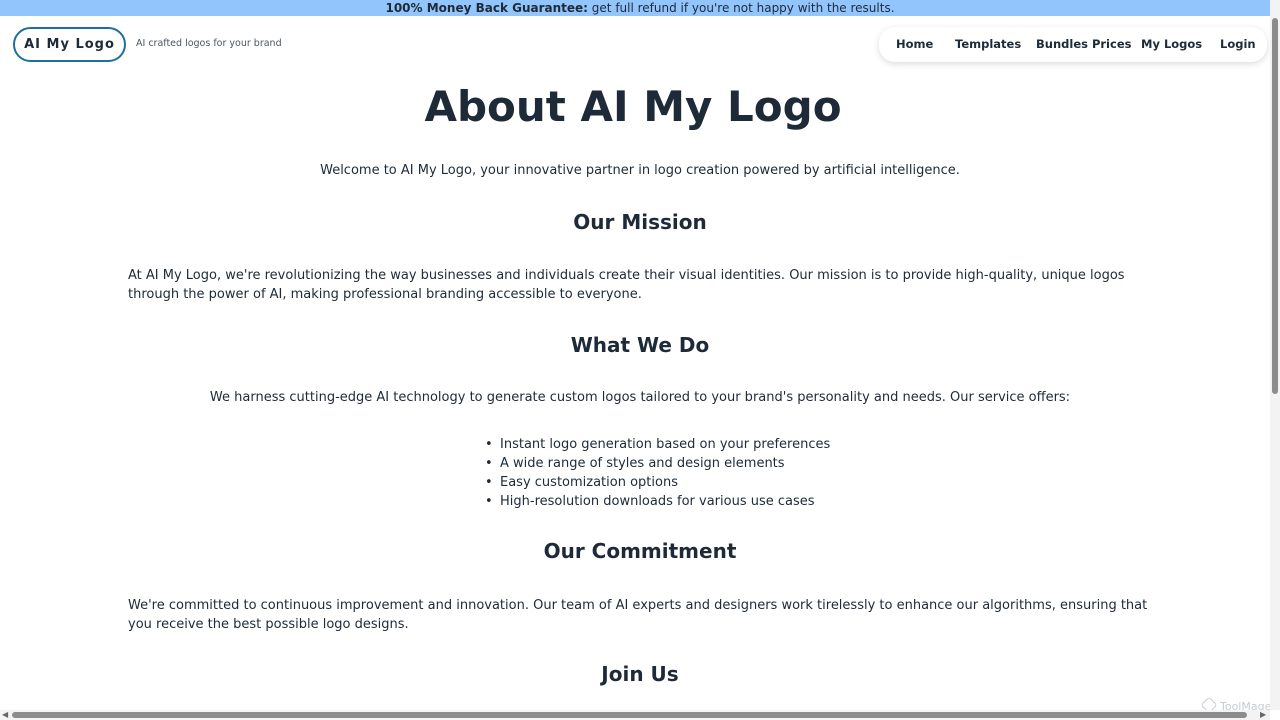 Image resolution: width=1280 pixels, height=720 pixels. Describe the element at coordinates (1083, 44) in the screenshot. I see `nav-bundles-prices: Bundles Prices` at that location.